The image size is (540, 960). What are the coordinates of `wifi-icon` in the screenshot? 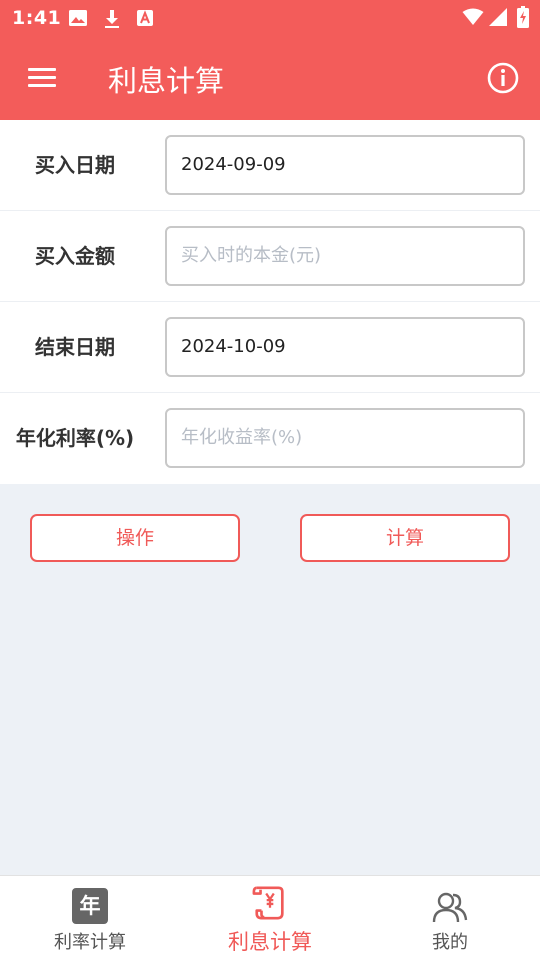 It's located at (473, 16).